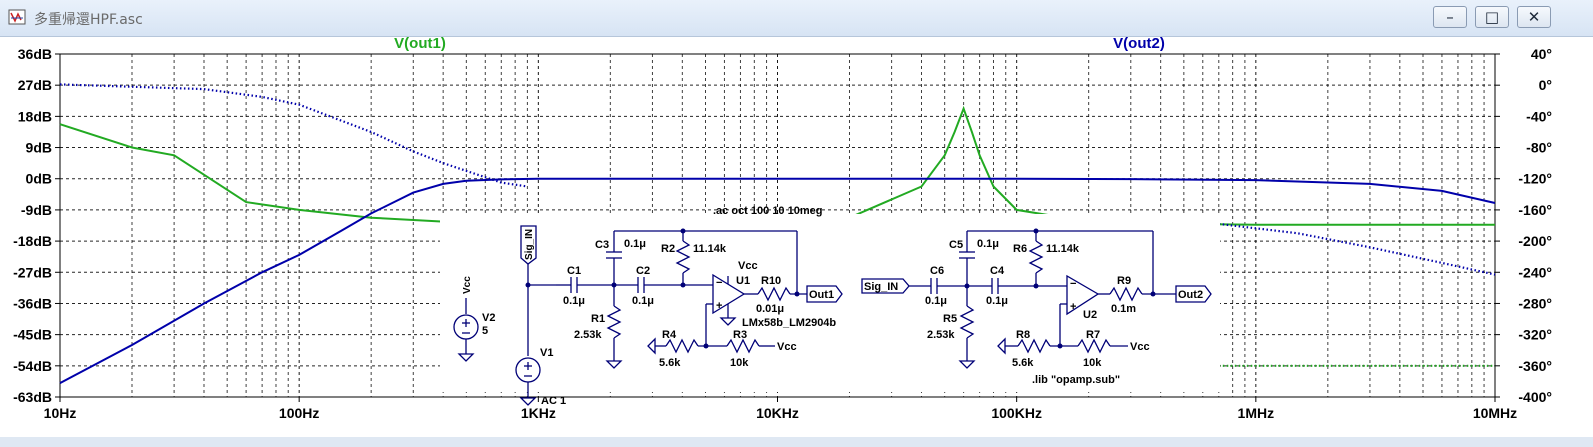 This screenshot has width=1593, height=447. Describe the element at coordinates (32, 303) in the screenshot. I see `y-tick-label-left: -36dB` at that location.